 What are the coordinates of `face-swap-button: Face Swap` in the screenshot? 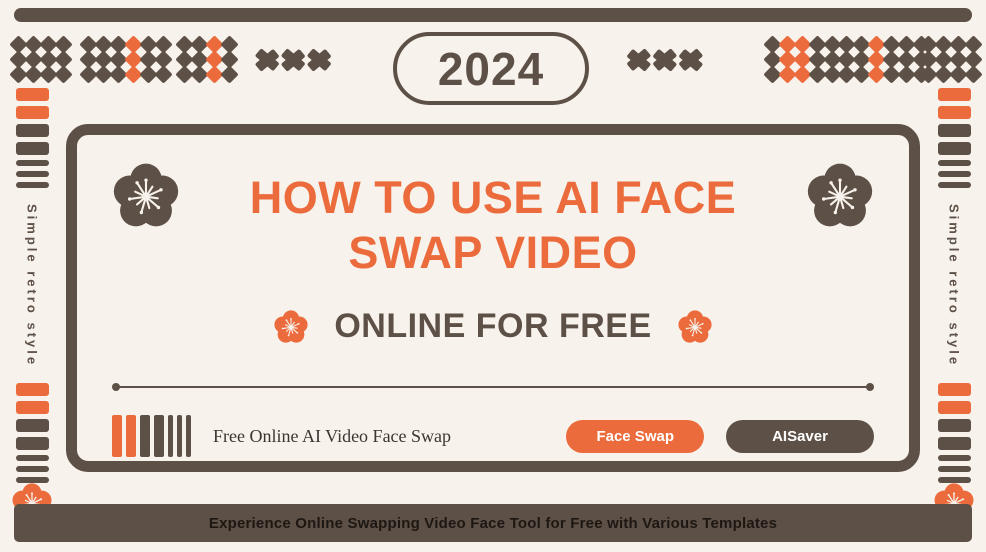 It's located at (635, 436).